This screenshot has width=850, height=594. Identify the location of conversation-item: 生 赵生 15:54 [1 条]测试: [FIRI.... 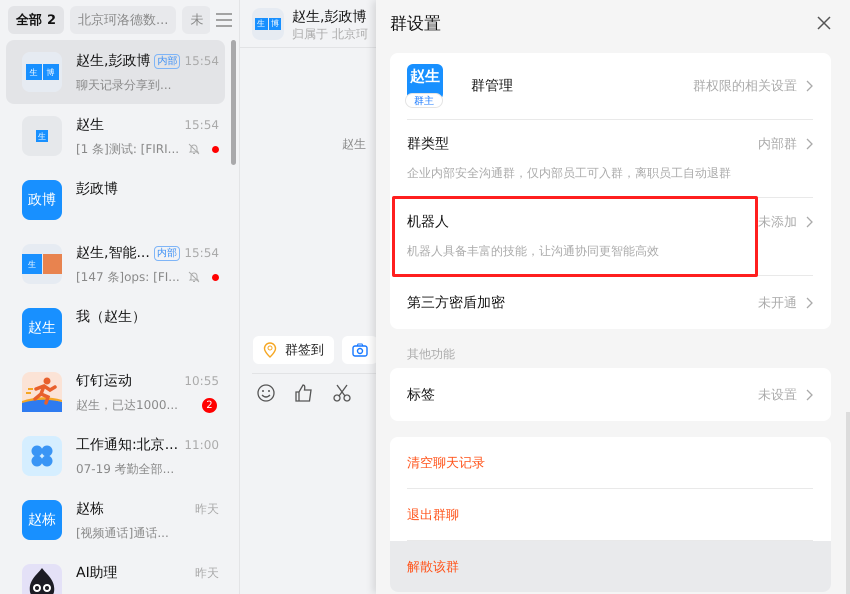
(115, 136).